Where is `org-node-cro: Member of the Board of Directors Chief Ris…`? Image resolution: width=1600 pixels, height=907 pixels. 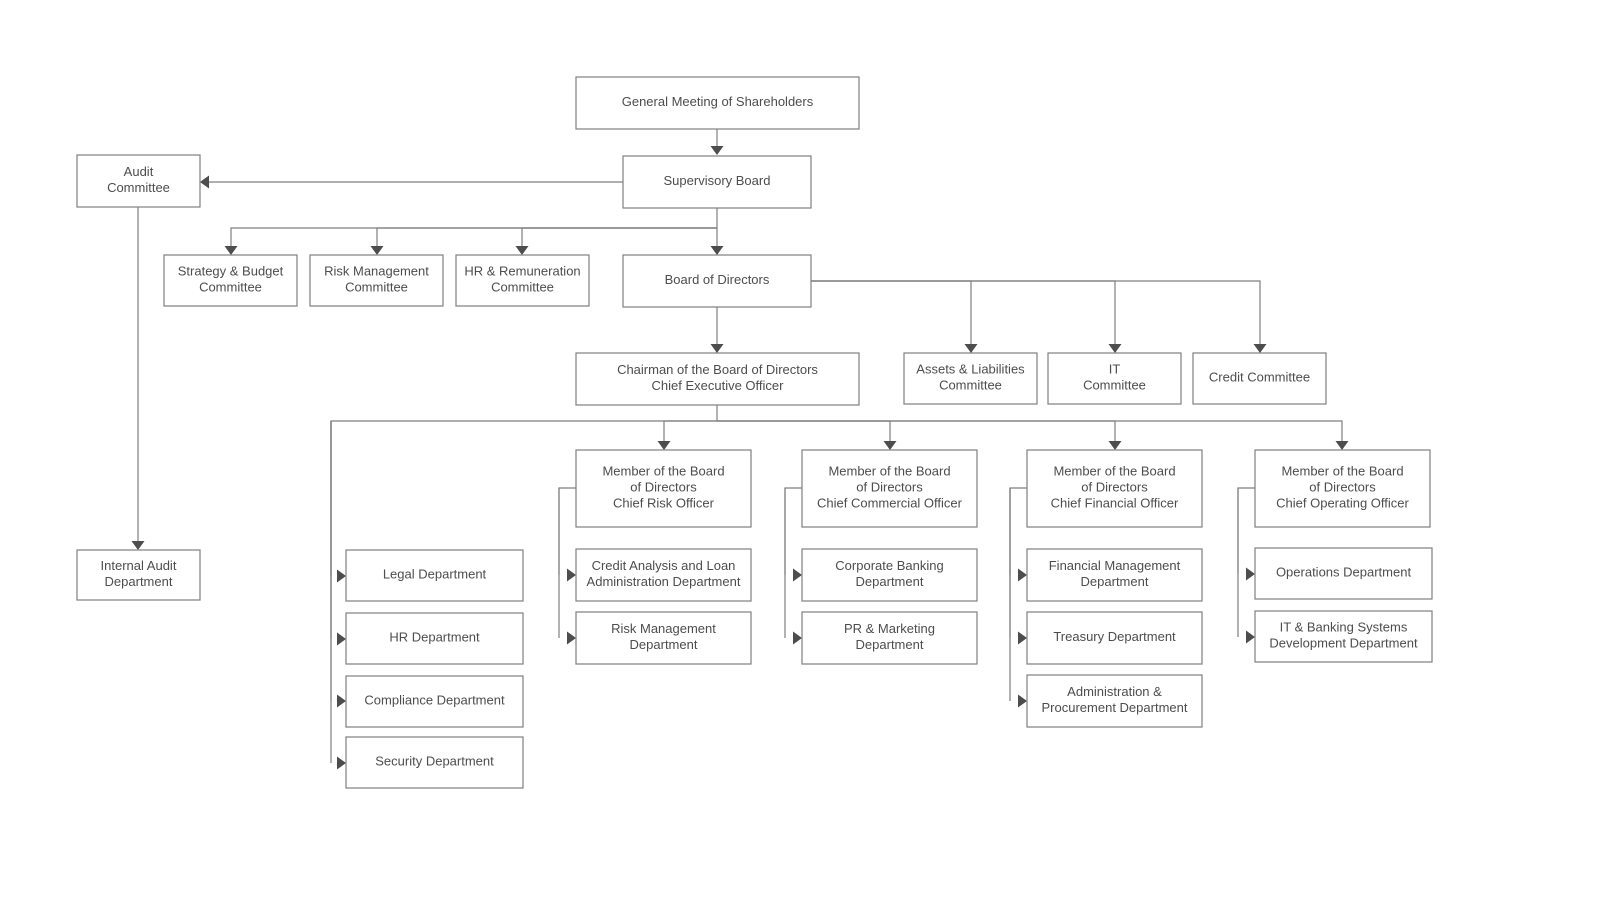 org-node-cro: Member of the Board of Directors Chief Ris… is located at coordinates (663, 488).